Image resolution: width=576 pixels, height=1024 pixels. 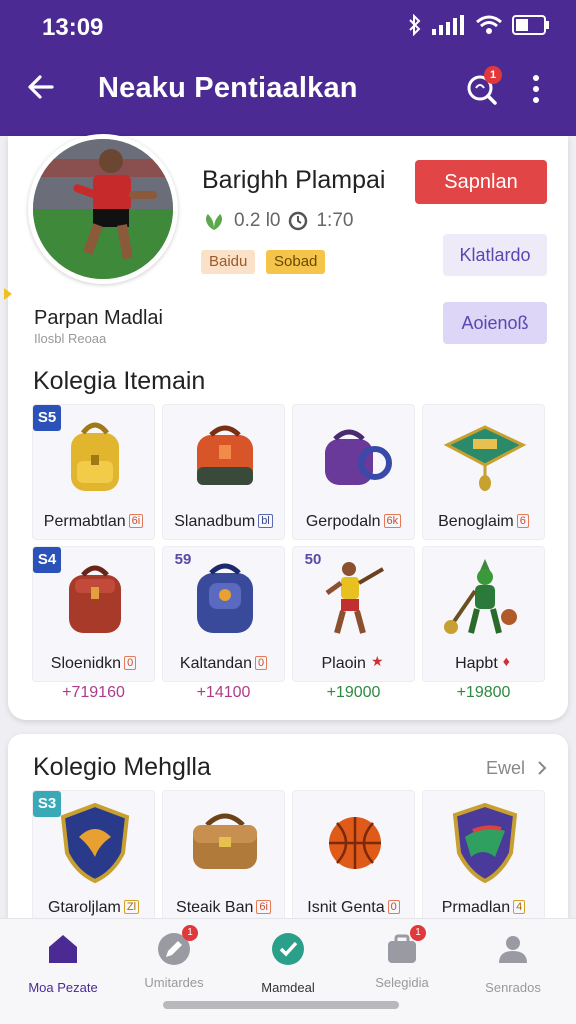 I want to click on price-value: +719160, so click(x=93, y=692).